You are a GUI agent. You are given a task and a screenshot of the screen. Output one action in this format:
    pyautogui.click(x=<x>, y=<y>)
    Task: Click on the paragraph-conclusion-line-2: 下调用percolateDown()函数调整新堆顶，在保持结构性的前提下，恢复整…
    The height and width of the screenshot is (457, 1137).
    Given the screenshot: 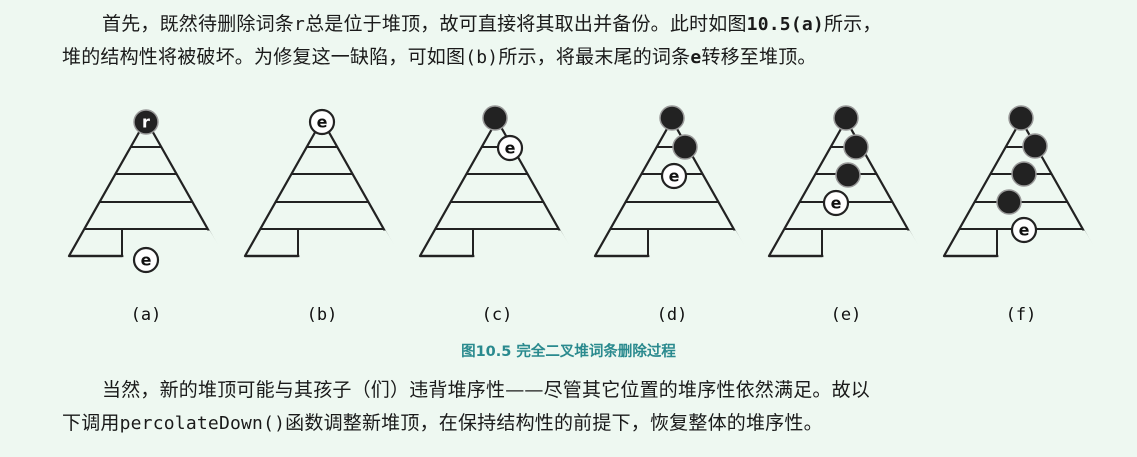 What is the action you would take?
    pyautogui.click(x=442, y=423)
    